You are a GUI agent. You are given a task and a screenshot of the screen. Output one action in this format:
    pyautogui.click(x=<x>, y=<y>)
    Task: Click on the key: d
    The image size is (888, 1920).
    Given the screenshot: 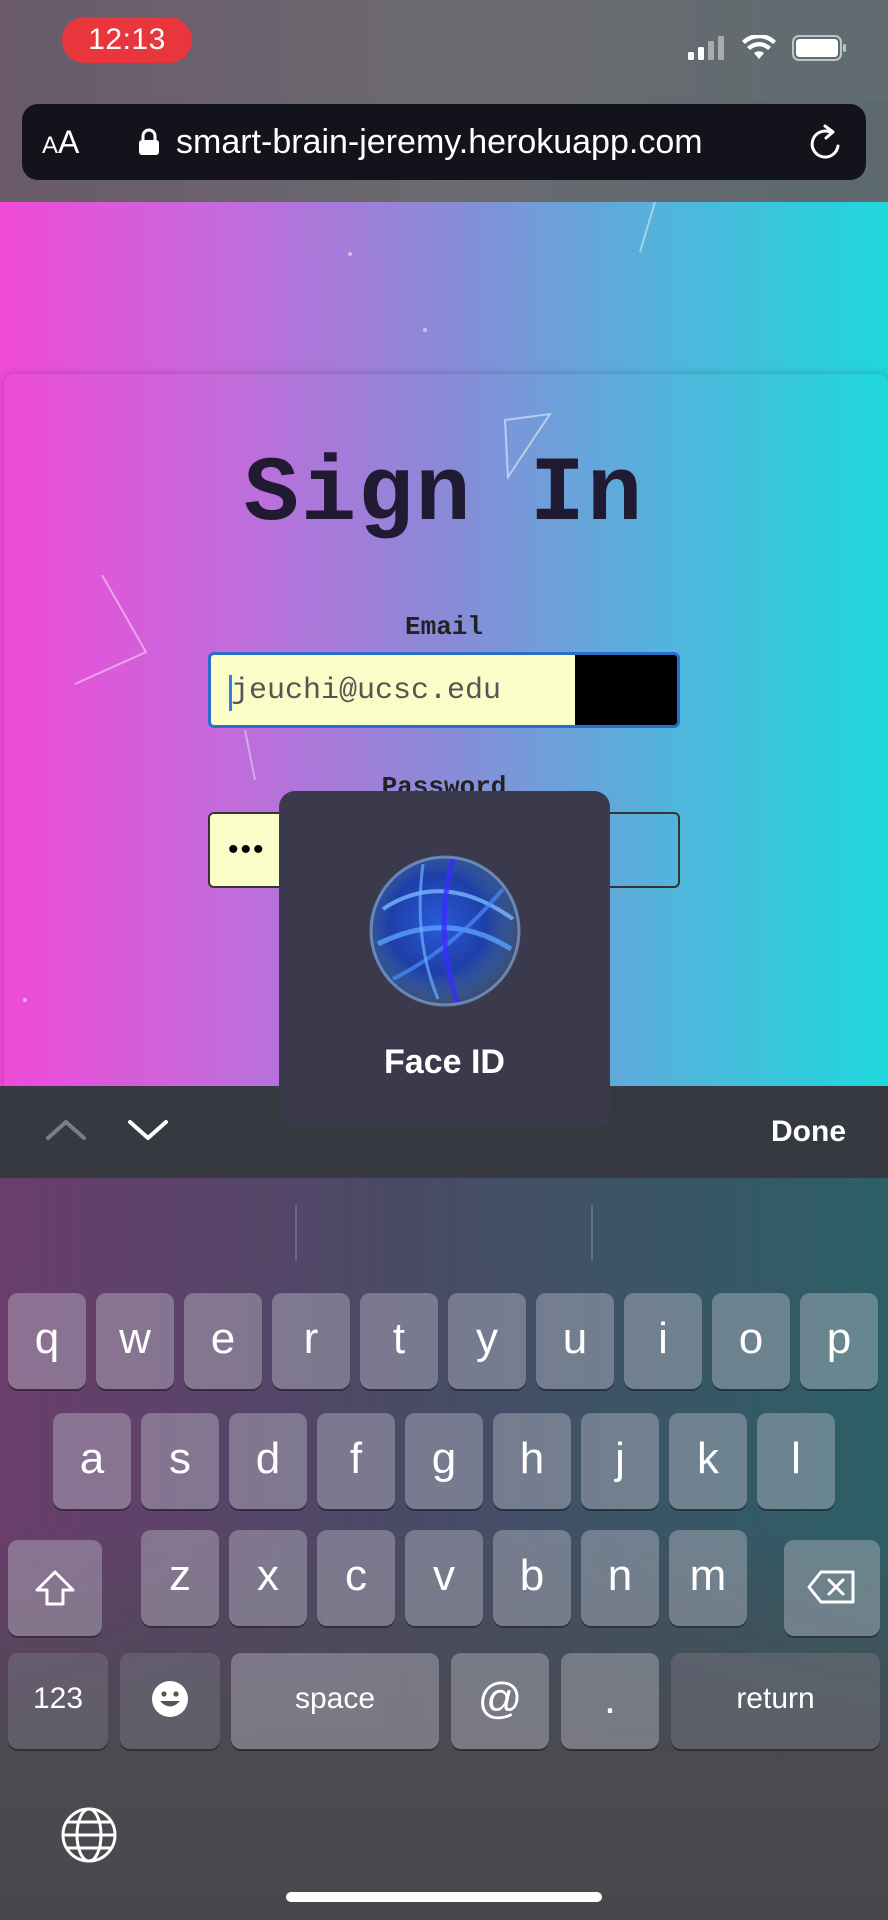 What is the action you would take?
    pyautogui.click(x=268, y=1461)
    